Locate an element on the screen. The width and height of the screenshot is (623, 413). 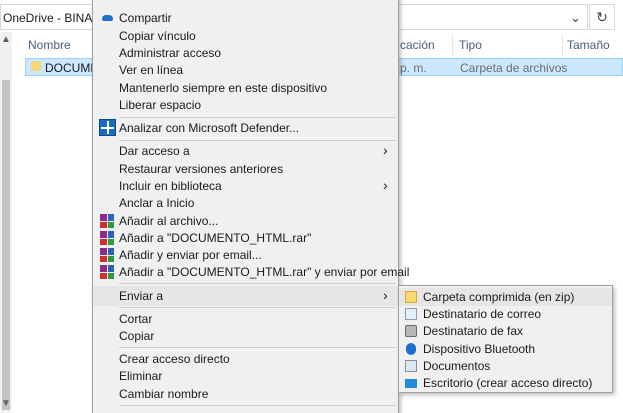
menu-item-label: Copiar is located at coordinates (137, 336).